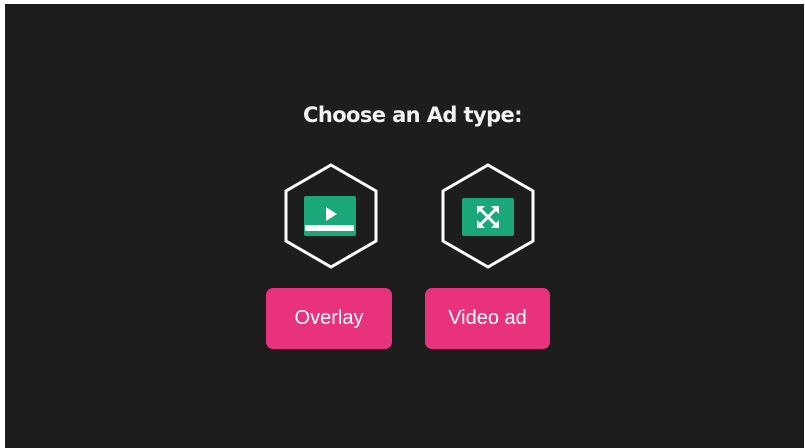  I want to click on video-ad-option-badge, so click(488, 216).